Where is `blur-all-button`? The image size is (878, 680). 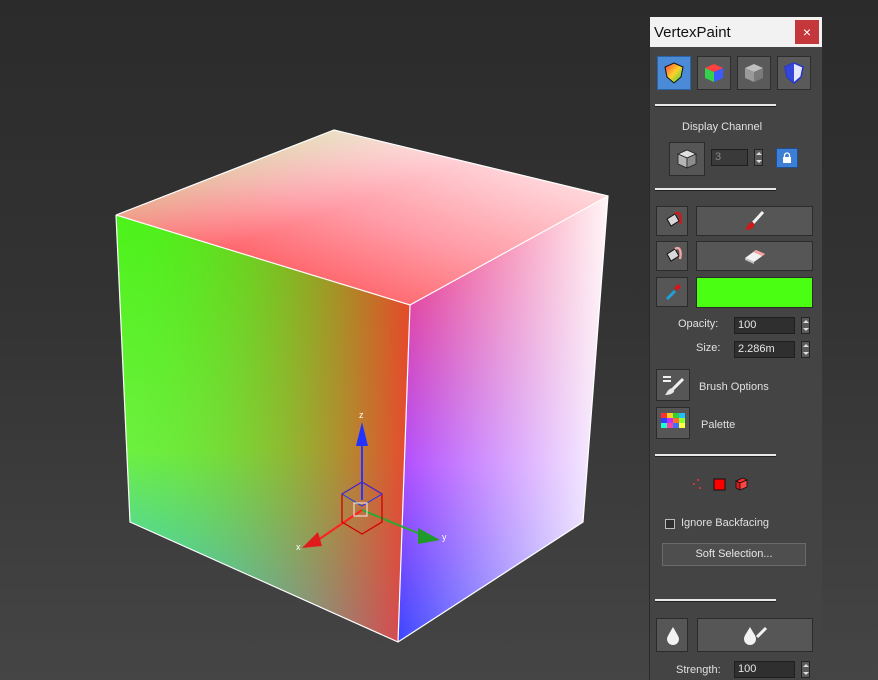 blur-all-button is located at coordinates (672, 635).